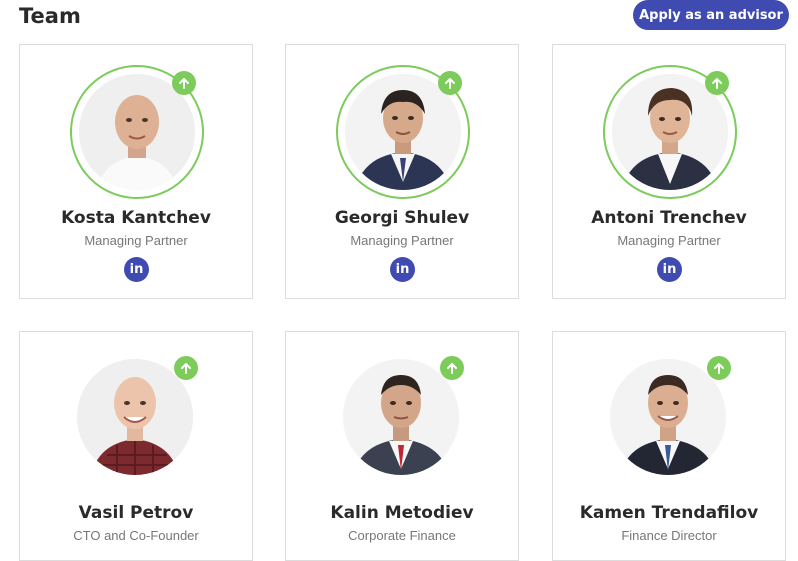  I want to click on team-member-card: Vasil Petrov CTO and Co-Founder, so click(136, 446).